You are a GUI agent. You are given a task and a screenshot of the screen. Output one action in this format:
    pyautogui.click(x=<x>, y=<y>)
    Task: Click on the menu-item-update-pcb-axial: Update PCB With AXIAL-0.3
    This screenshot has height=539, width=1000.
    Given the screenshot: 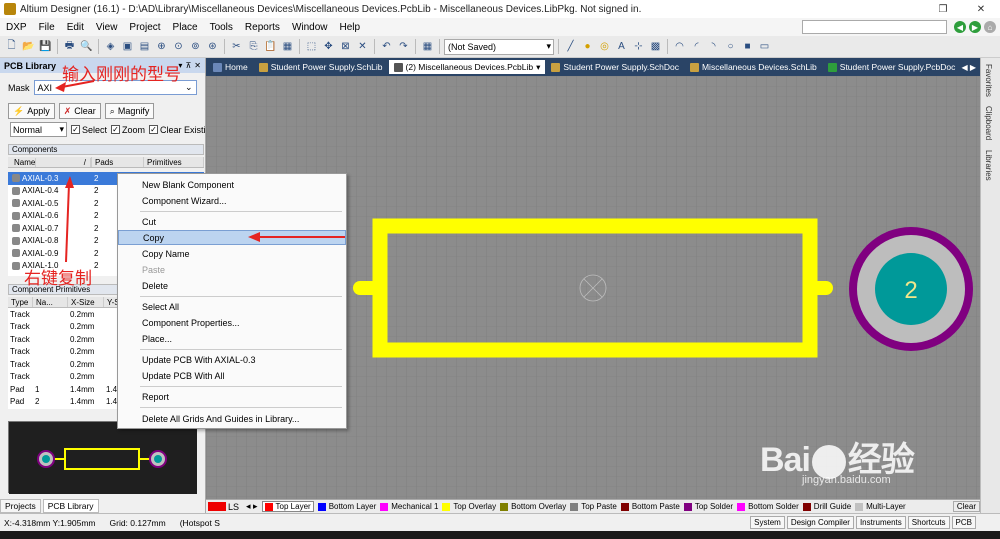 What is the action you would take?
    pyautogui.click(x=232, y=359)
    